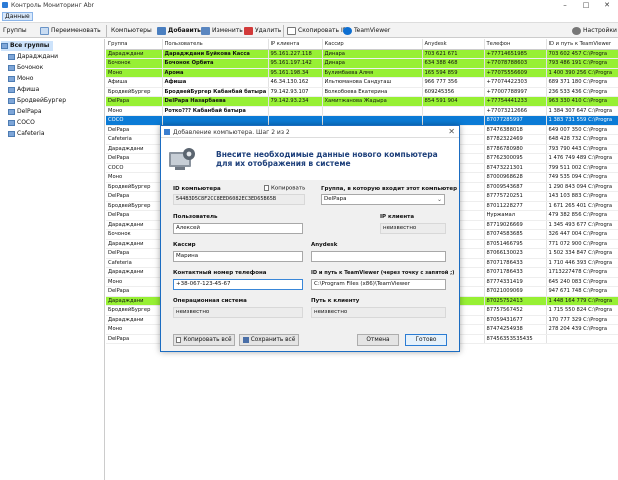  I want to click on table-cell: 87059431677, so click(515, 320).